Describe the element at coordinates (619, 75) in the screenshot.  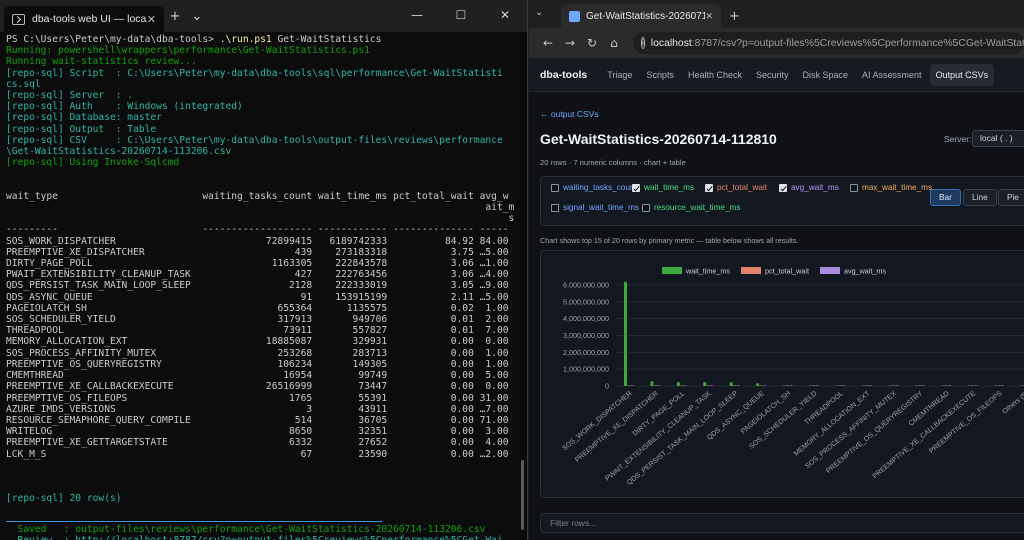
I see `nav-triage: Triage` at that location.